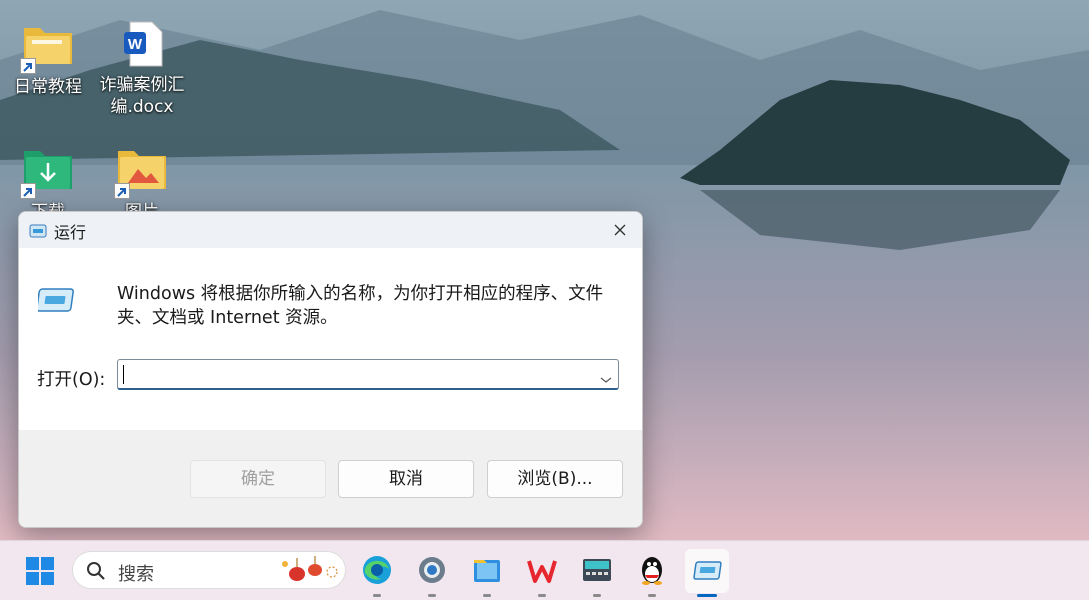 The width and height of the screenshot is (1089, 600). I want to click on taskbar-app-wps, so click(542, 573).